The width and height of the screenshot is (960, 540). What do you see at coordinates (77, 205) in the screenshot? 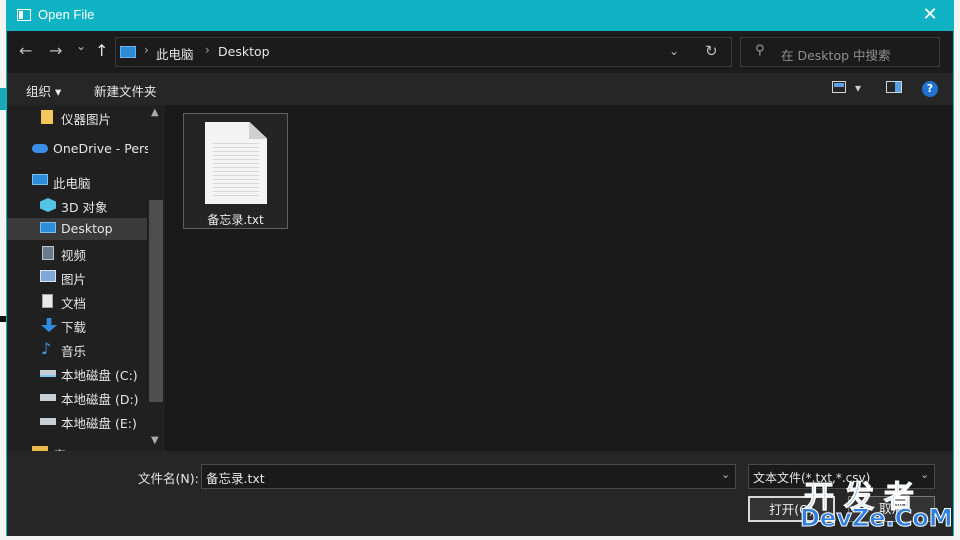
I see `sidebar-item-3d-objects: 3D 对象` at bounding box center [77, 205].